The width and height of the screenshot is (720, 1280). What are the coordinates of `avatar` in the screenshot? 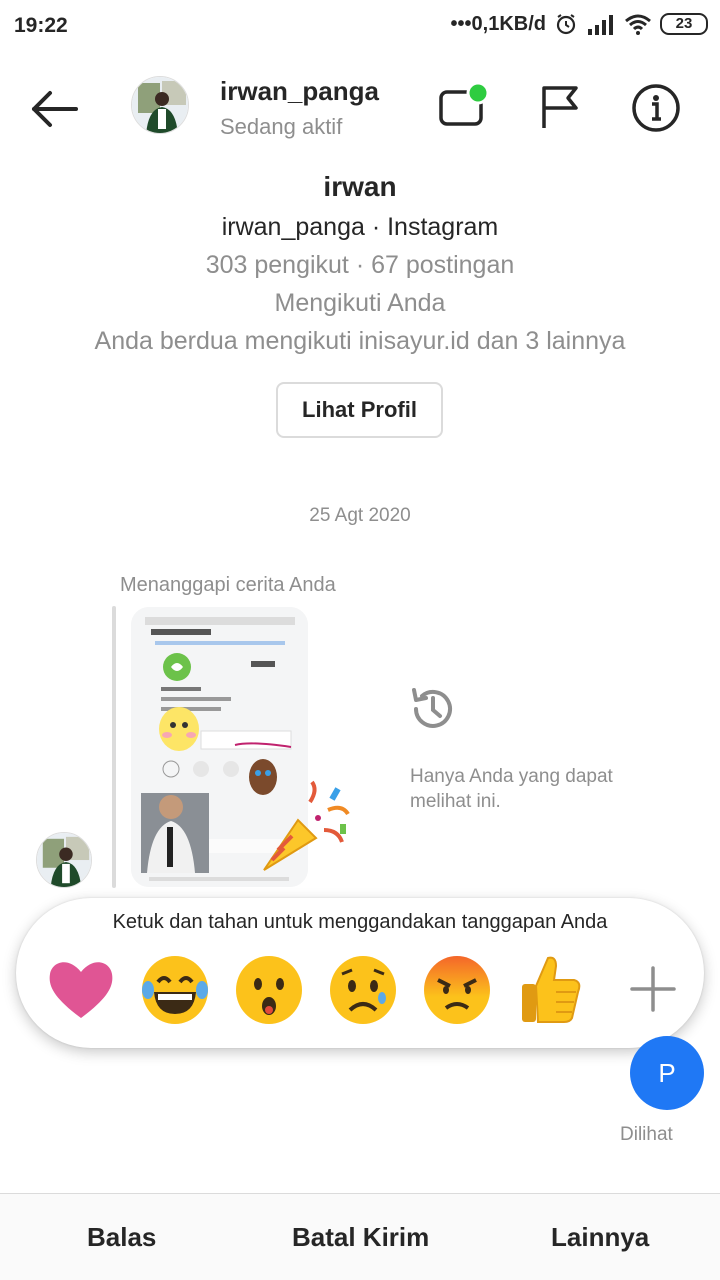 It's located at (160, 105).